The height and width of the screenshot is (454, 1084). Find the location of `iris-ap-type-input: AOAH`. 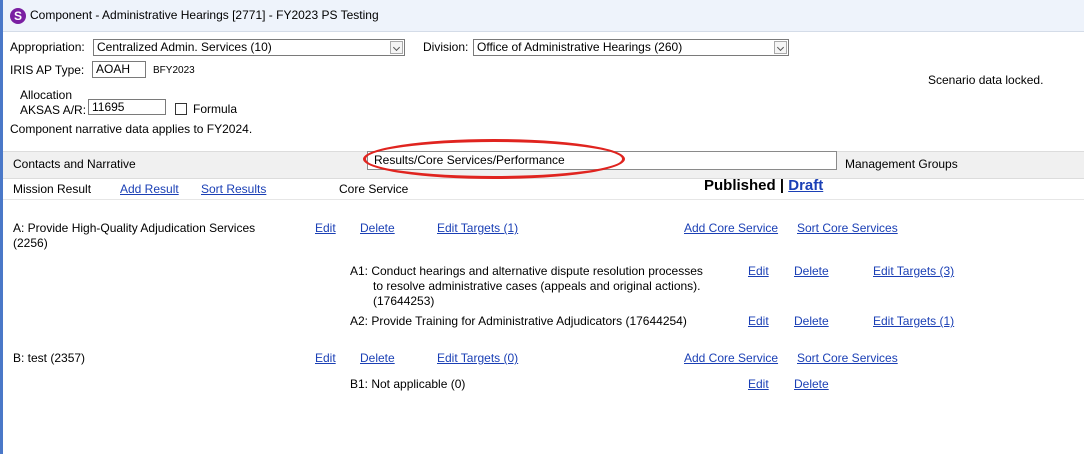

iris-ap-type-input: AOAH is located at coordinates (119, 69).